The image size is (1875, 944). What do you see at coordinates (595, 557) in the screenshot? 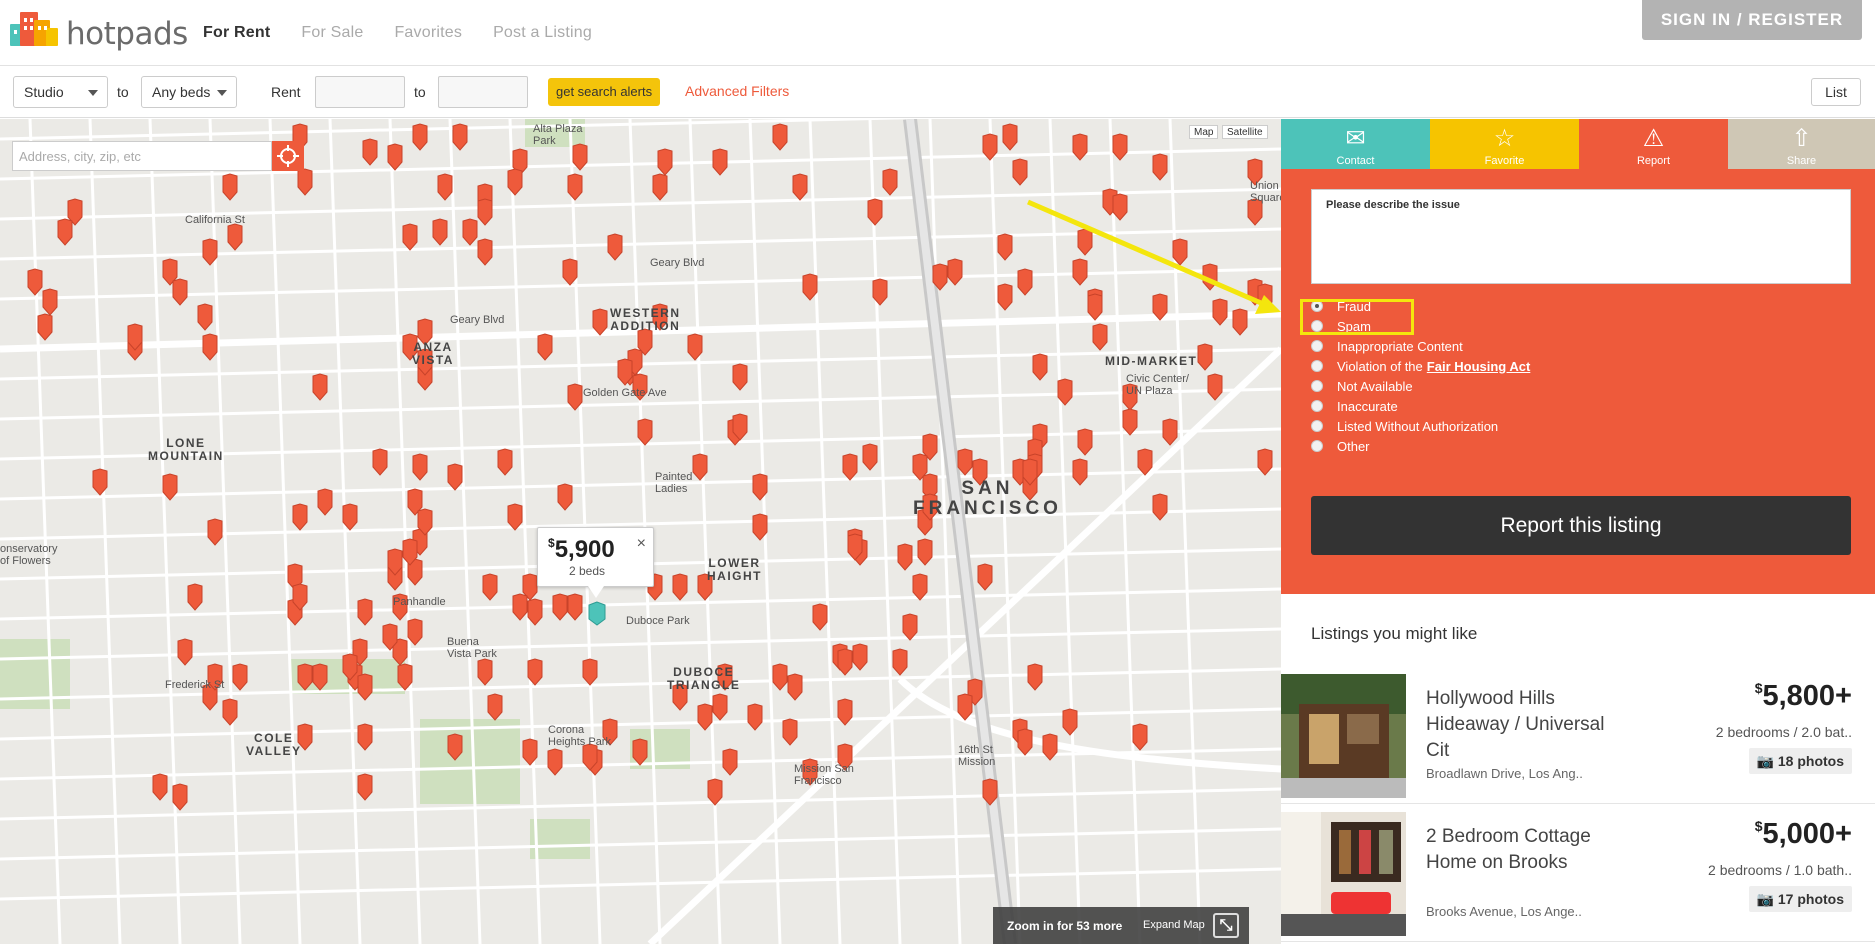
I see `listing-popup: $5,900 × 2 beds` at bounding box center [595, 557].